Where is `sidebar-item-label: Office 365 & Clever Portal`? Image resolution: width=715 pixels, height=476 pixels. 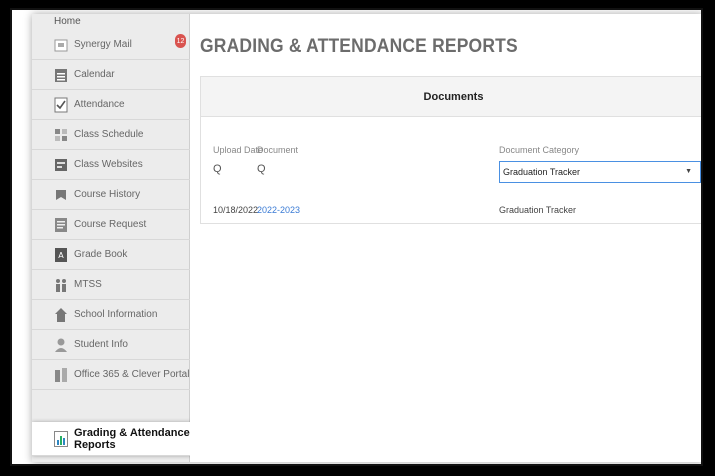 sidebar-item-label: Office 365 & Clever Portal is located at coordinates (132, 374).